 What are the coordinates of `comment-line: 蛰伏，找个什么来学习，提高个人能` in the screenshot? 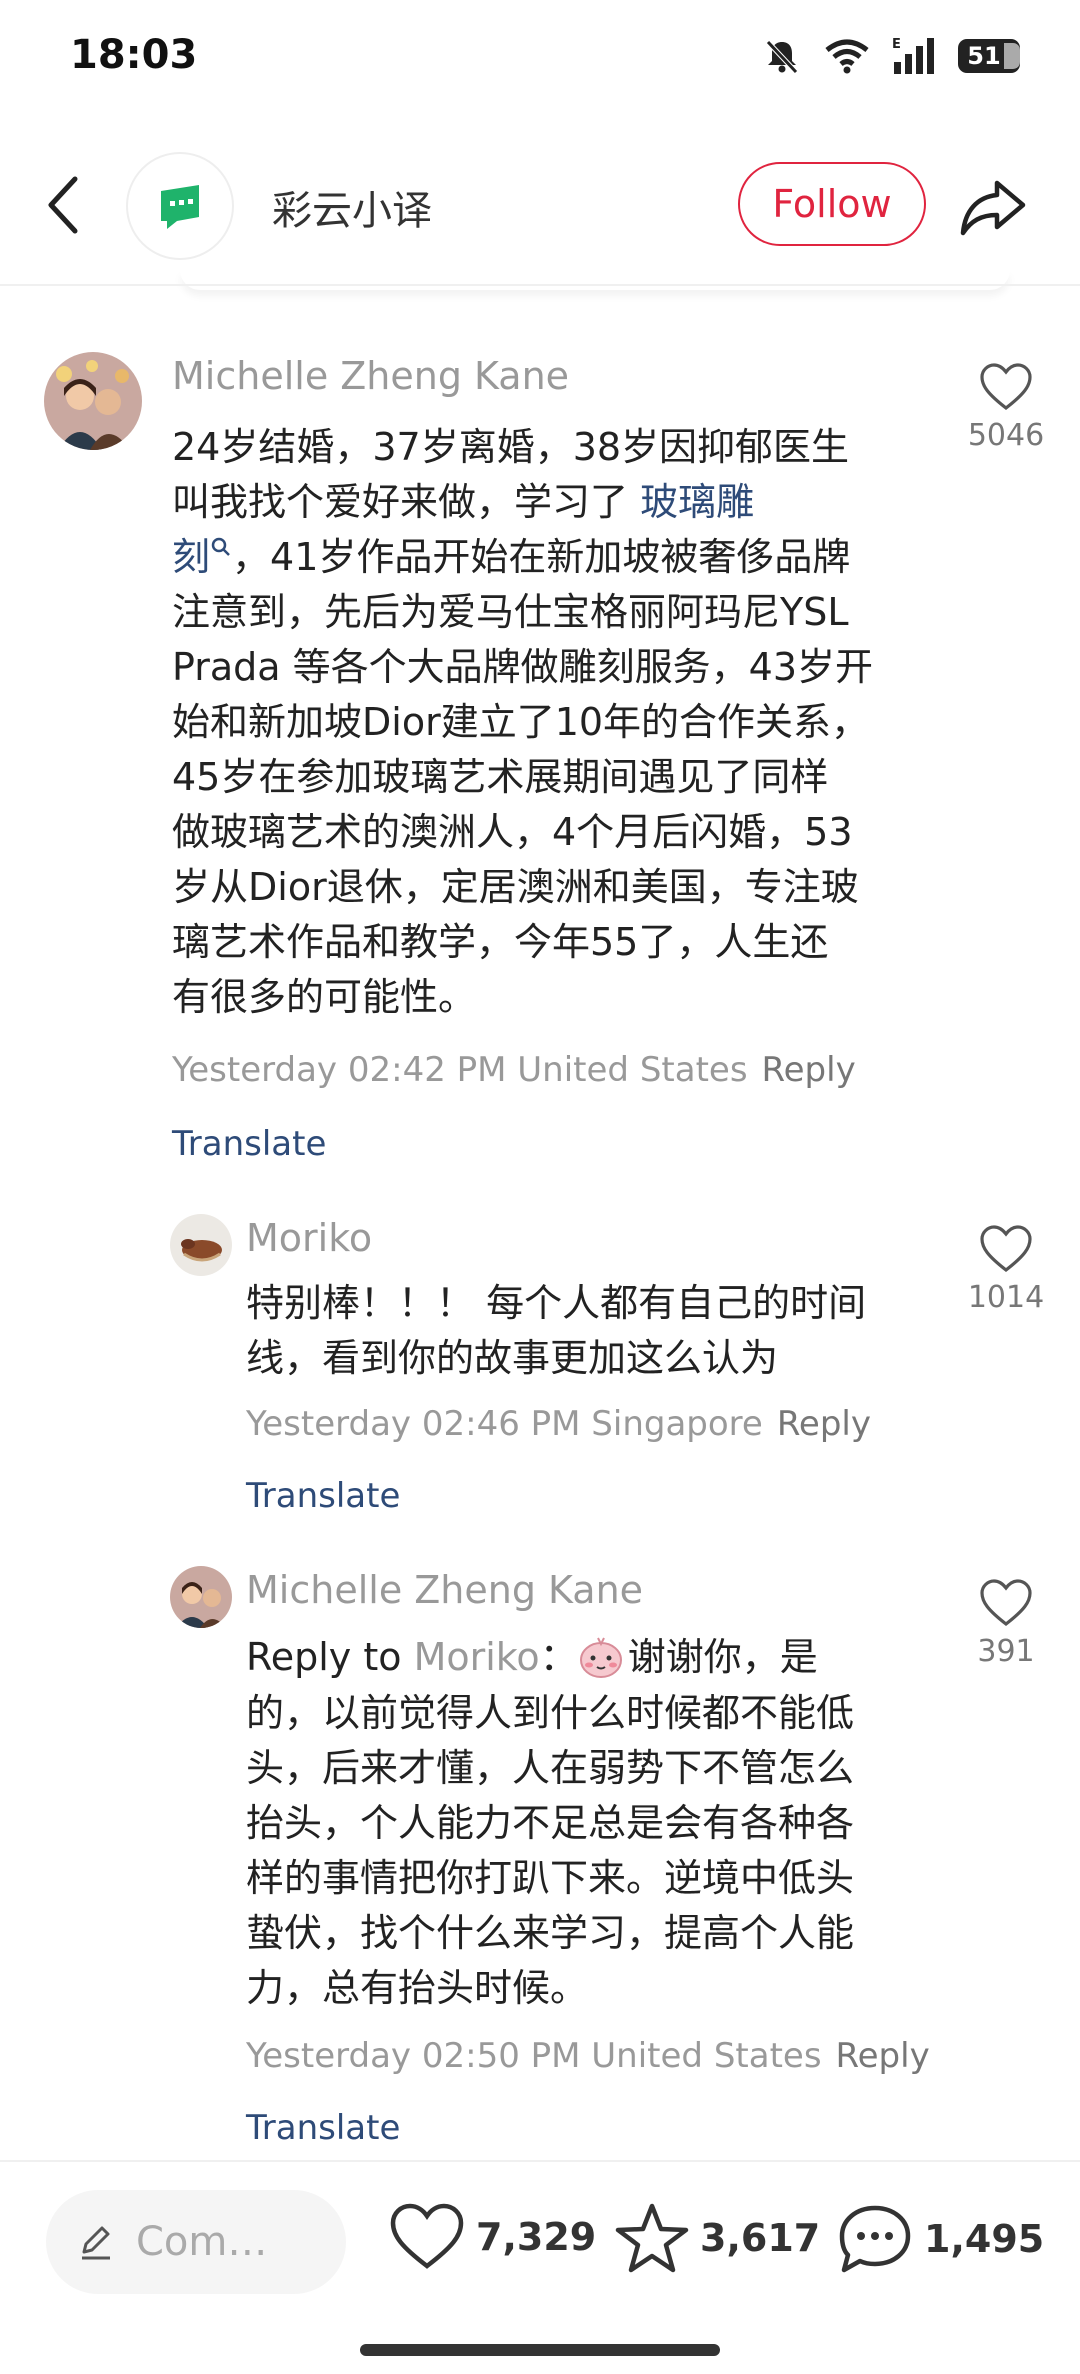 It's located at (550, 1932).